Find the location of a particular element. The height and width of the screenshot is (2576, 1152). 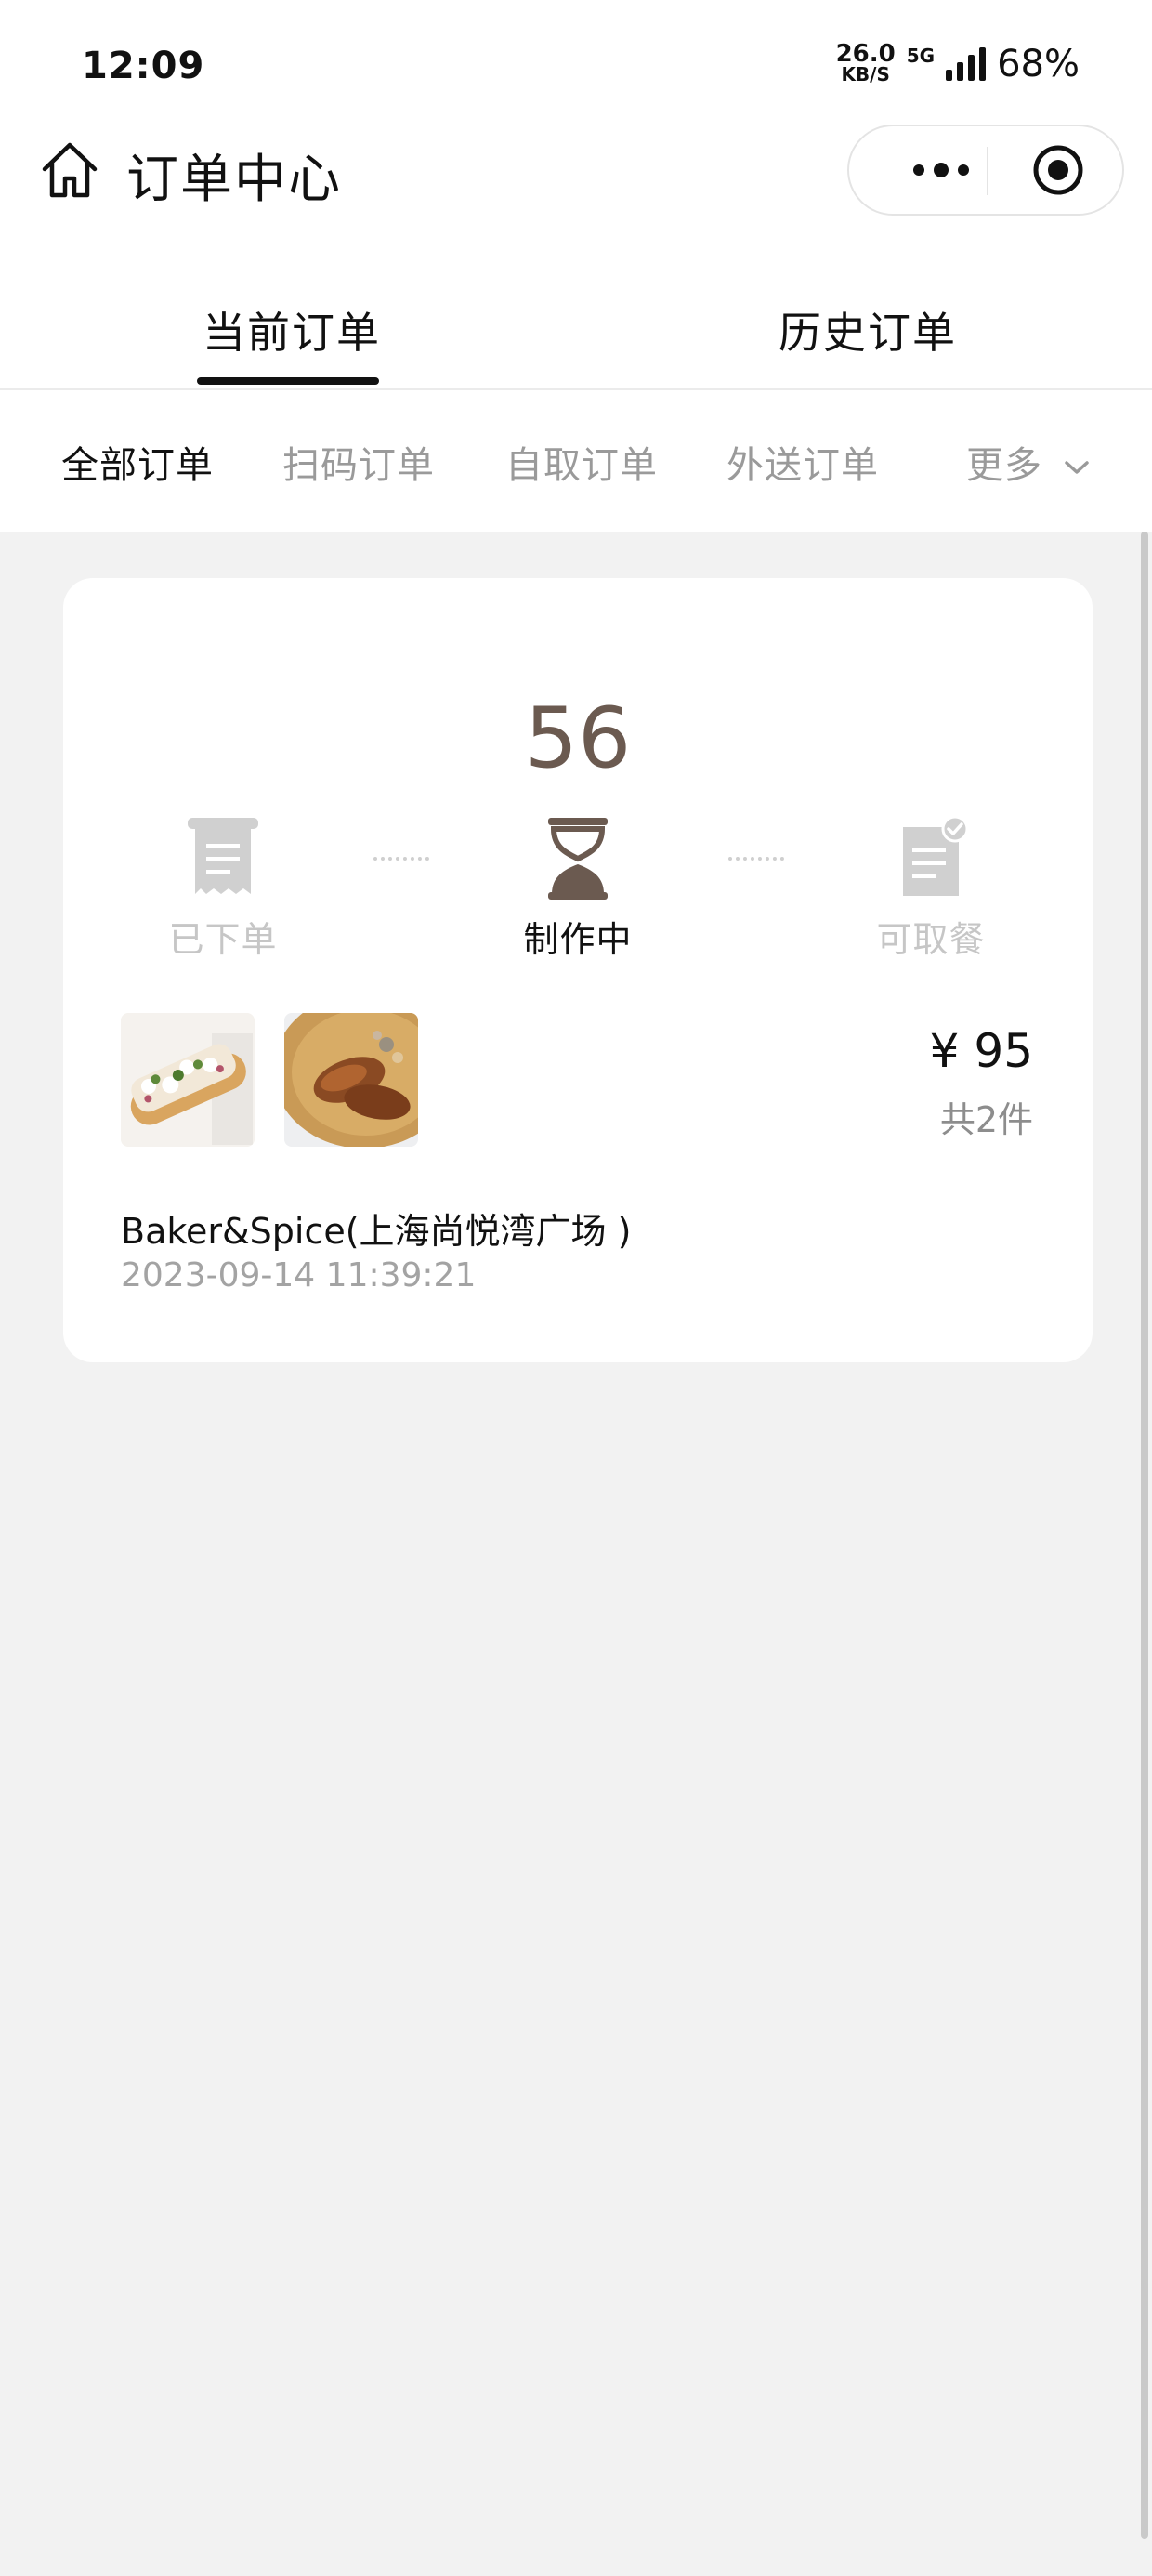

order-item-count: 共2件 is located at coordinates (986, 1119).